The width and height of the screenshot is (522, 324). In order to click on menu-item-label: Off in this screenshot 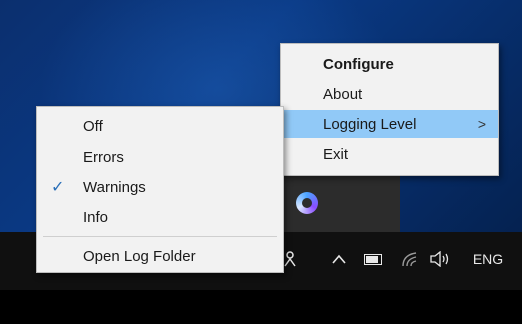, I will do `click(93, 126)`.